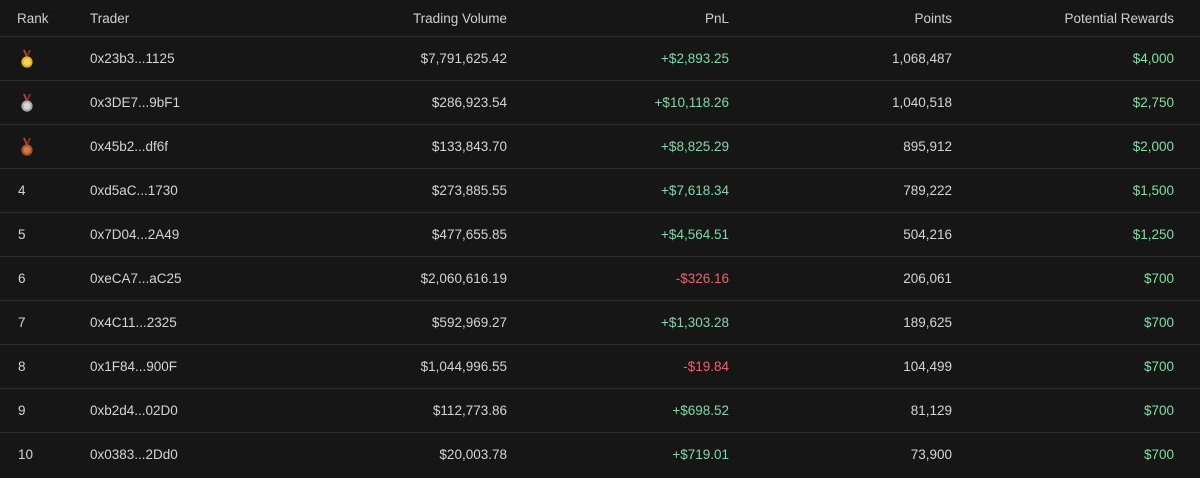  What do you see at coordinates (22, 366) in the screenshot?
I see `rank-number: 8` at bounding box center [22, 366].